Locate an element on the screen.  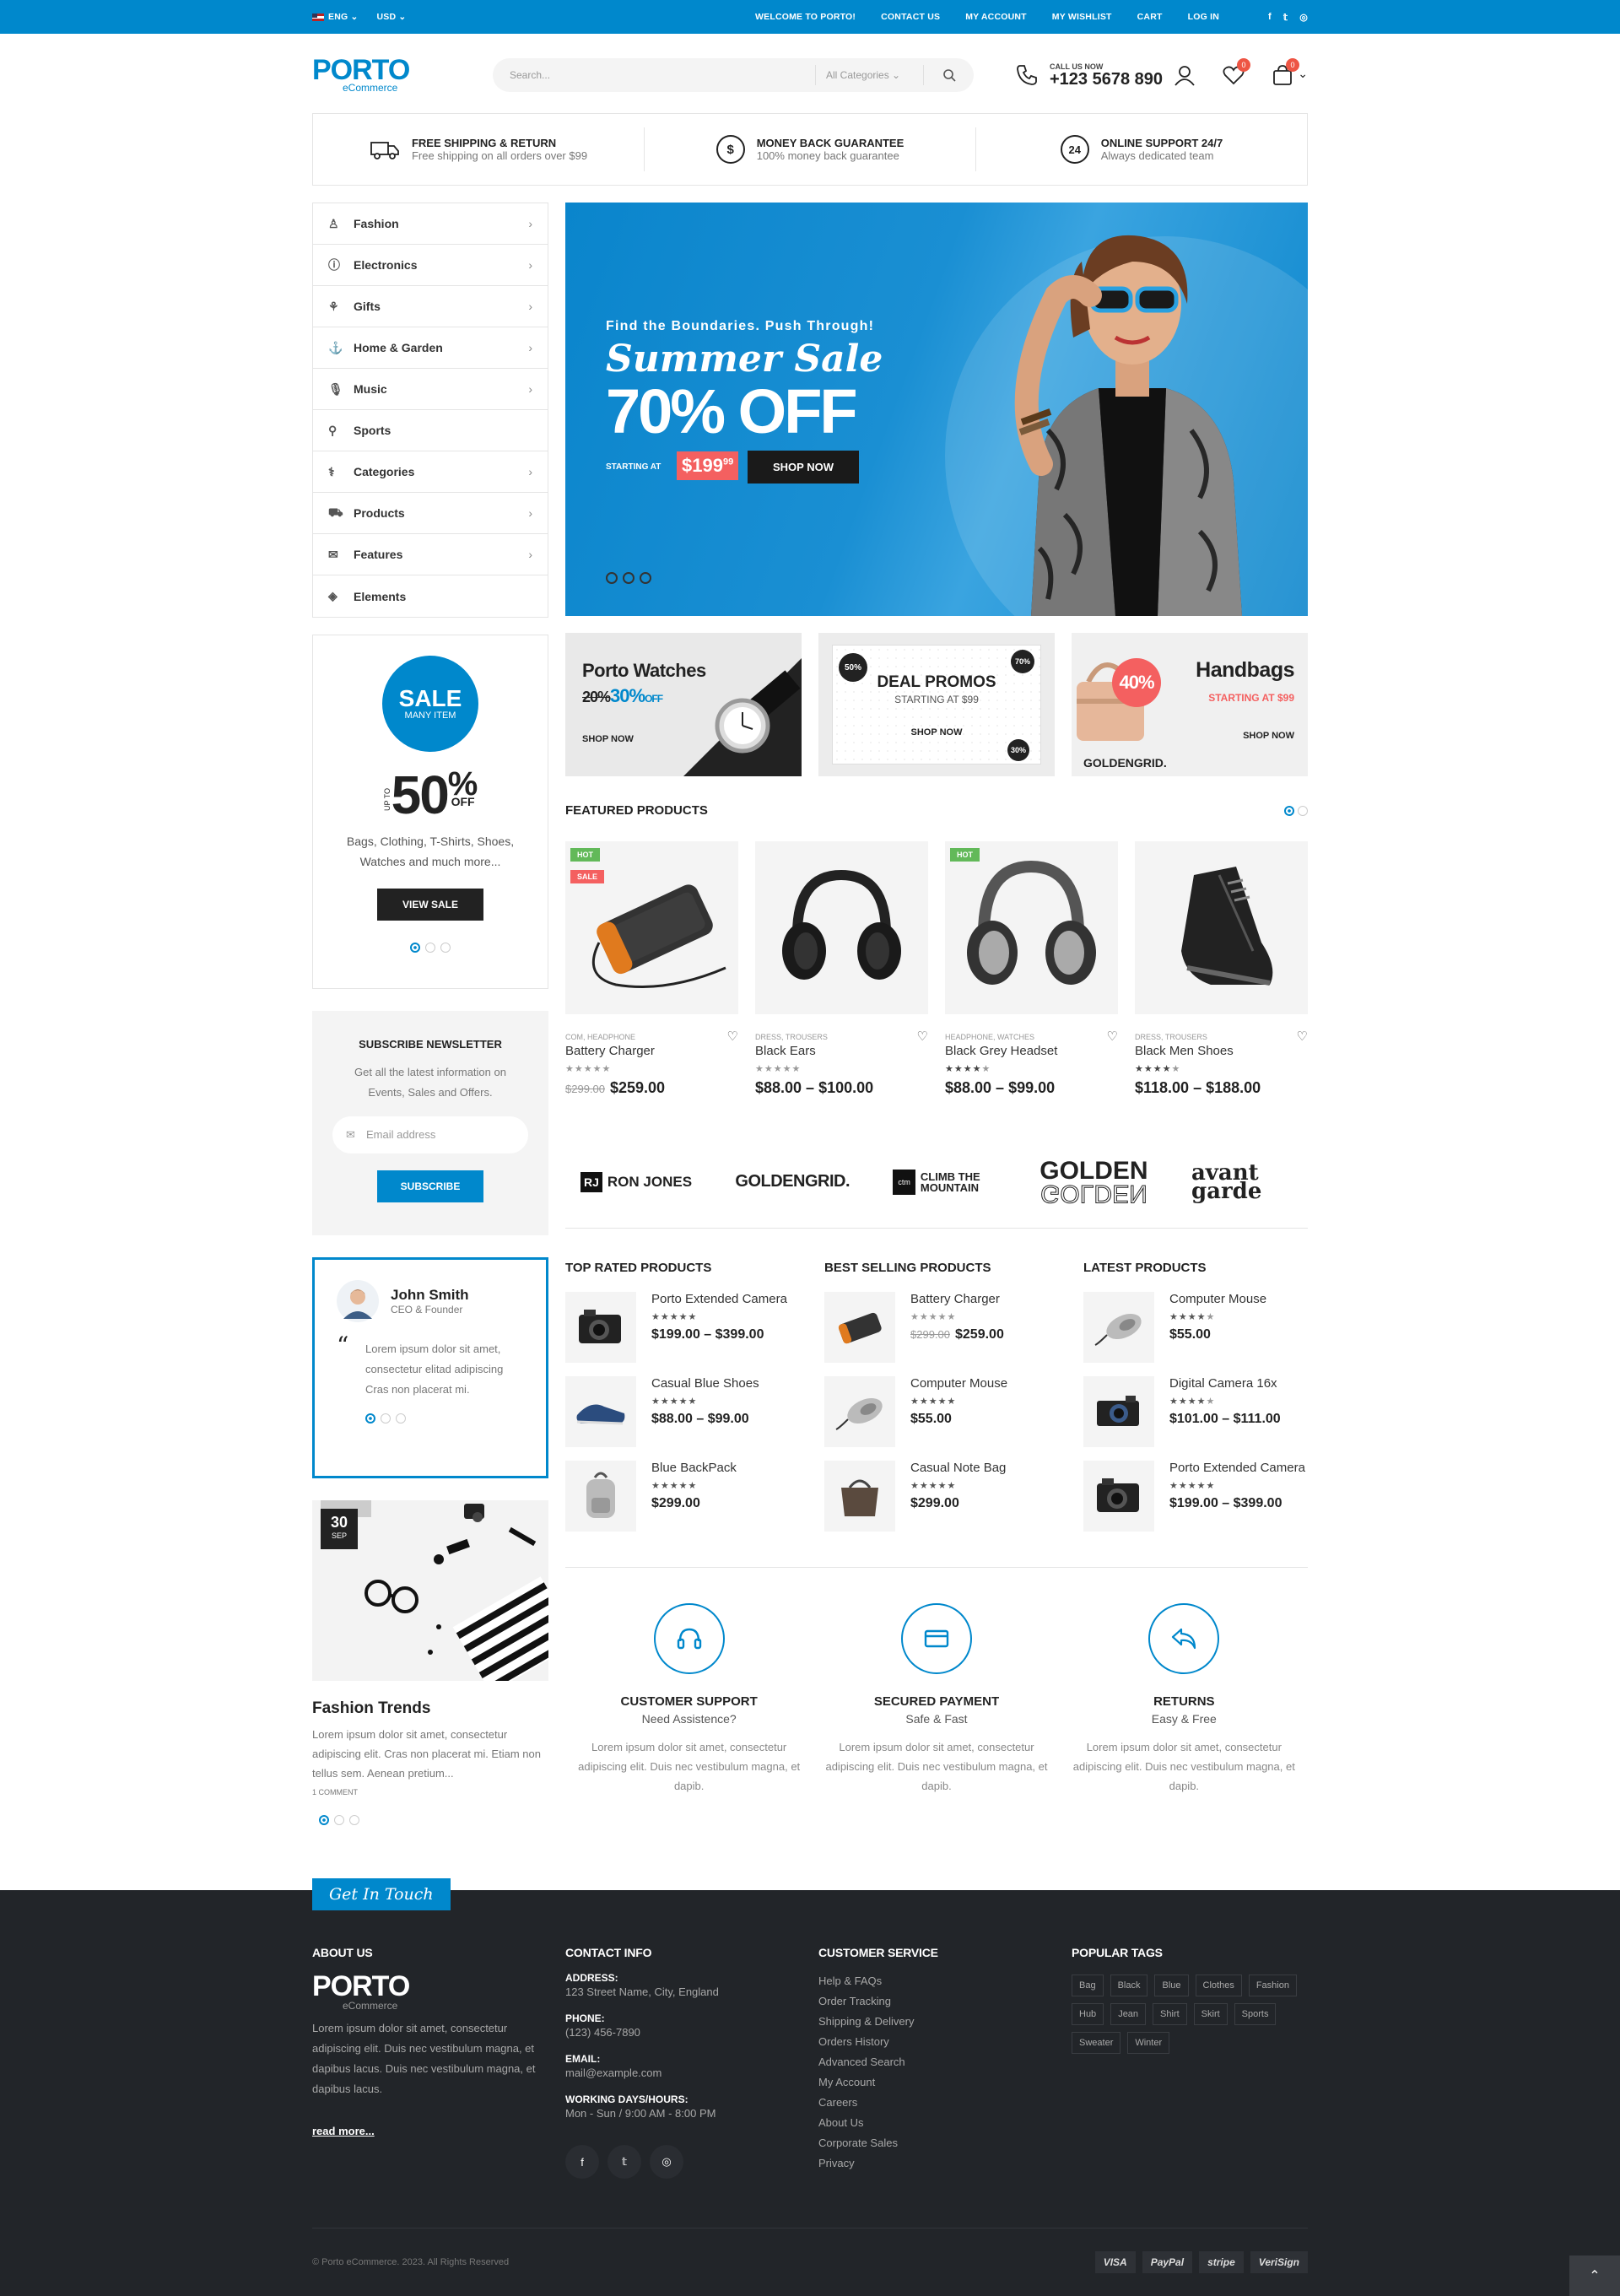
footer-email: mail@example.com is located at coordinates (613, 2072).